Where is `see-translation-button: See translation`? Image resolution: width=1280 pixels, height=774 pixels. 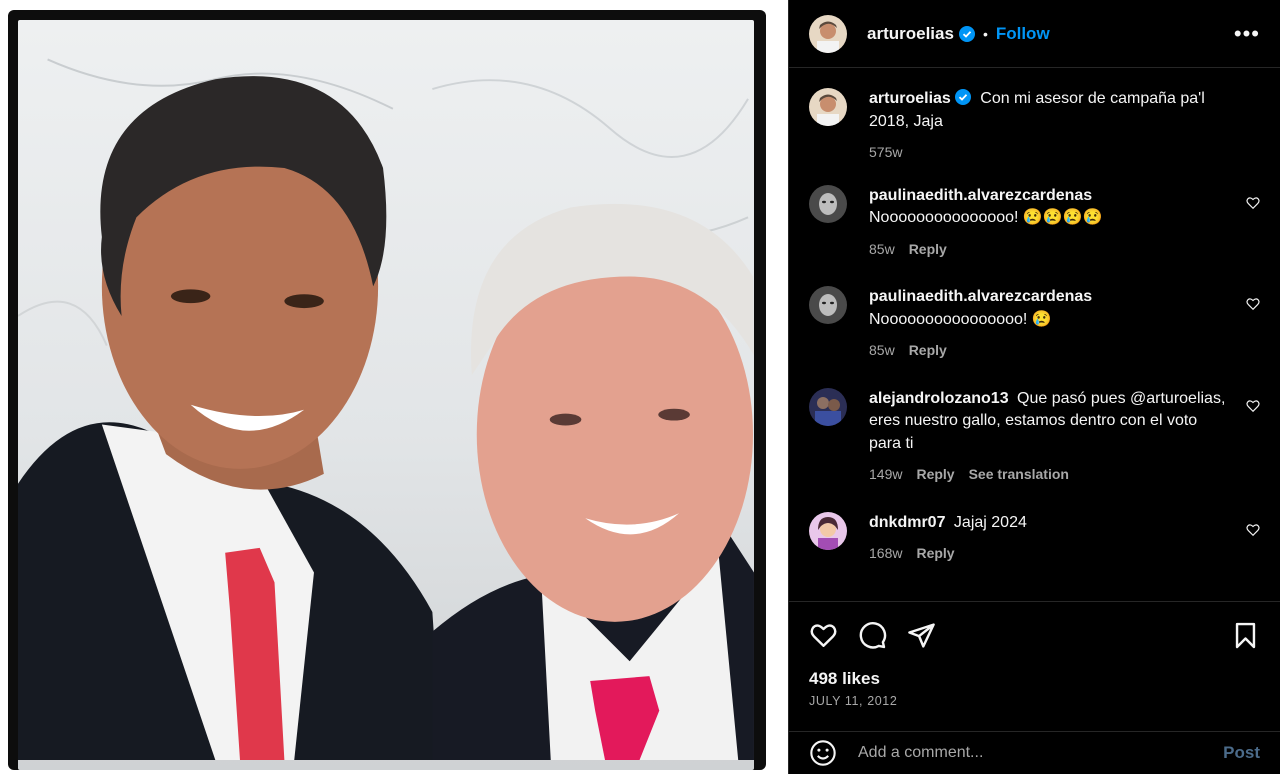 see-translation-button: See translation is located at coordinates (1019, 474).